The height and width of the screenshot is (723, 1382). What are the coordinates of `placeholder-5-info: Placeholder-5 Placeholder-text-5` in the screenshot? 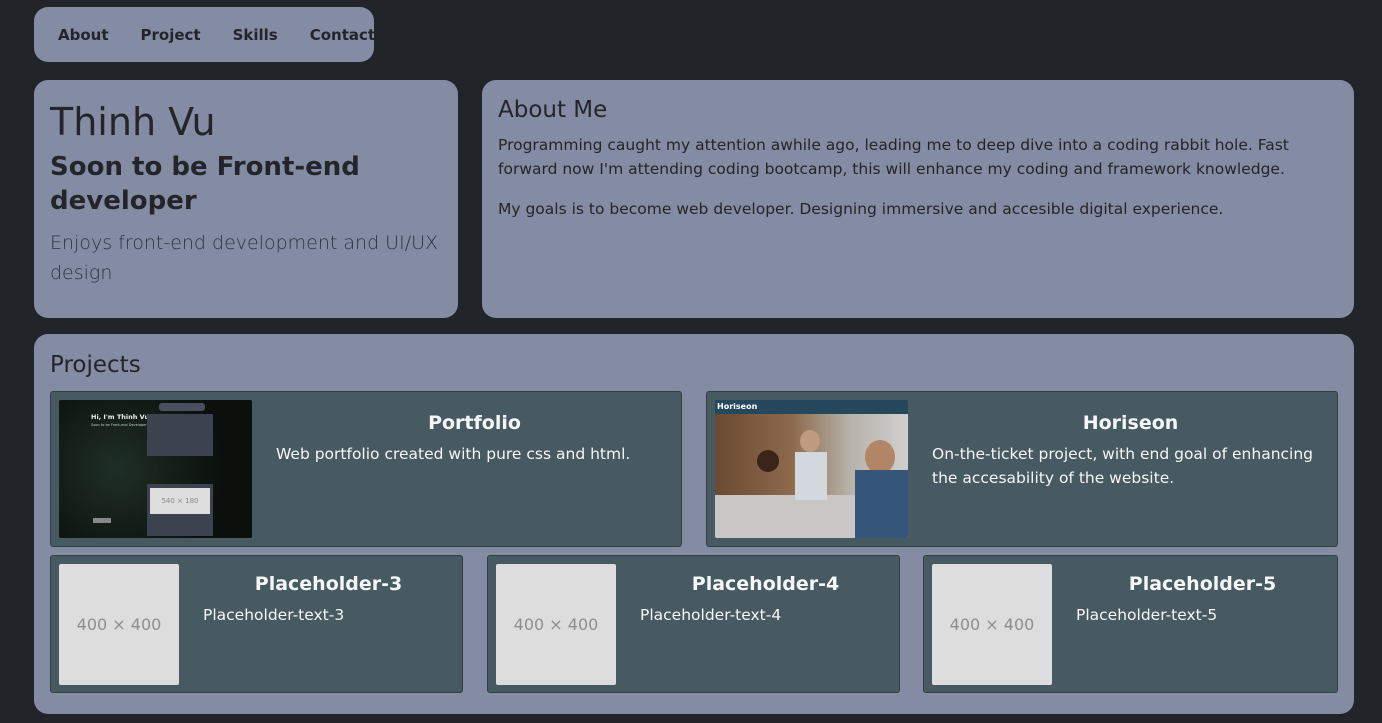 It's located at (1190, 624).